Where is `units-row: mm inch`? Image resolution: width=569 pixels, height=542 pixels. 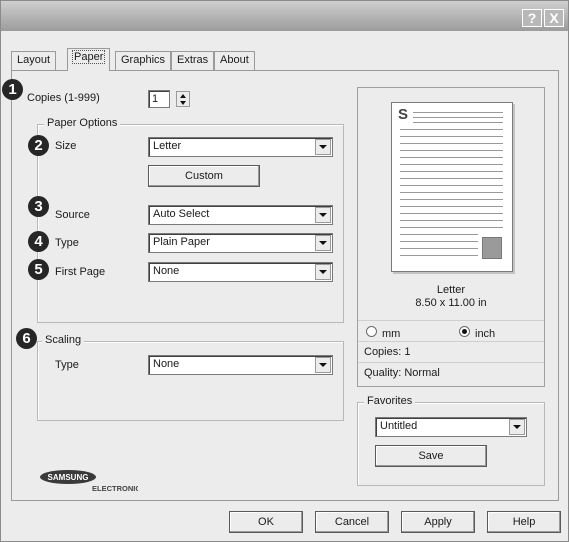 units-row: mm inch is located at coordinates (451, 330).